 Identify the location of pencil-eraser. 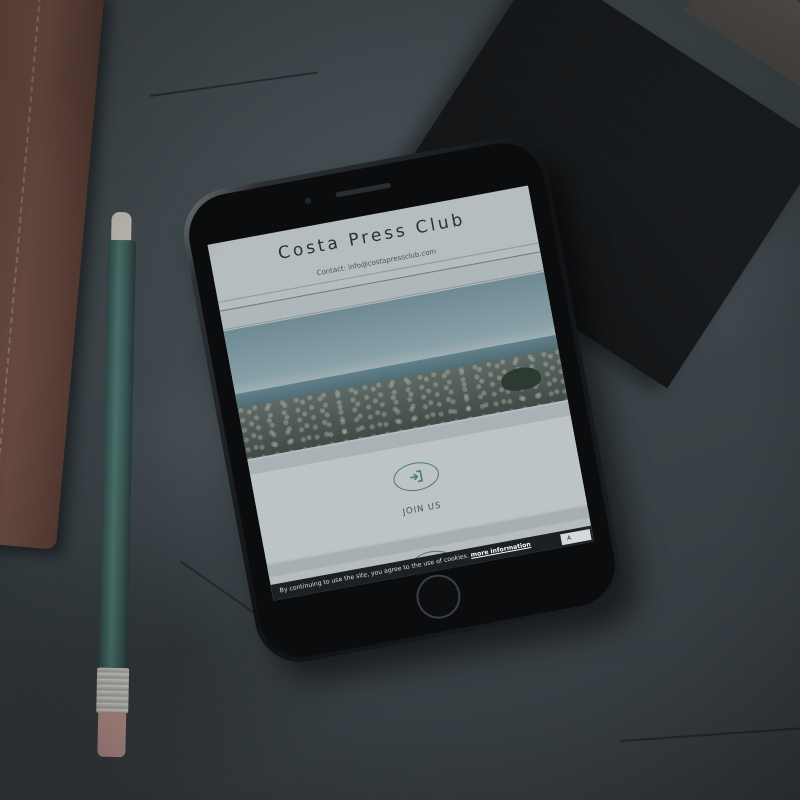
(112, 734).